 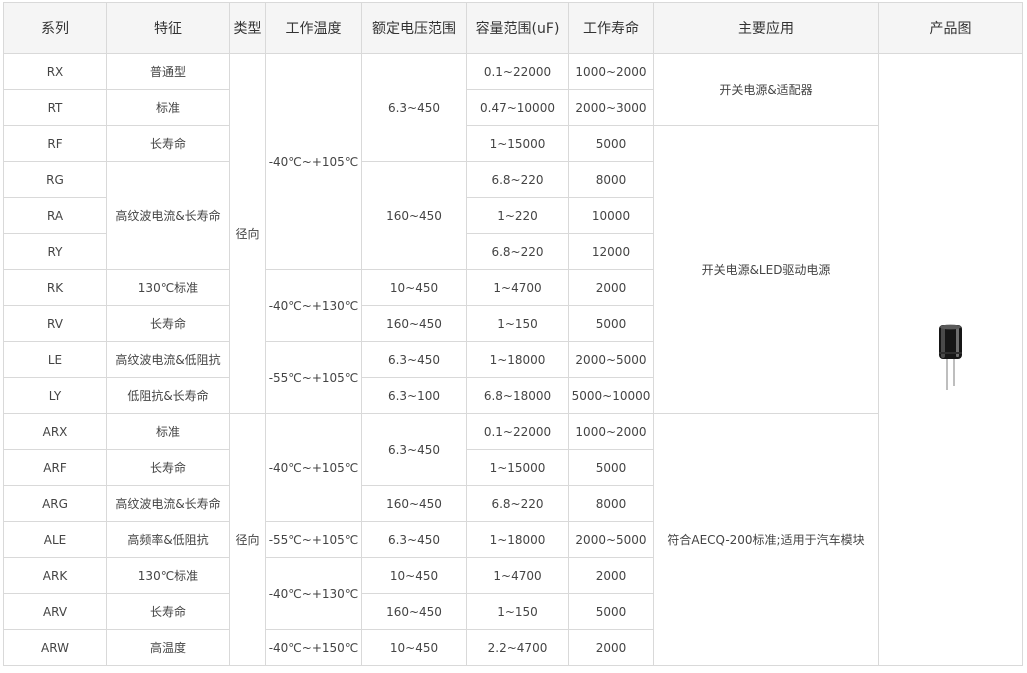 I want to click on series-cell: RA, so click(x=55, y=215).